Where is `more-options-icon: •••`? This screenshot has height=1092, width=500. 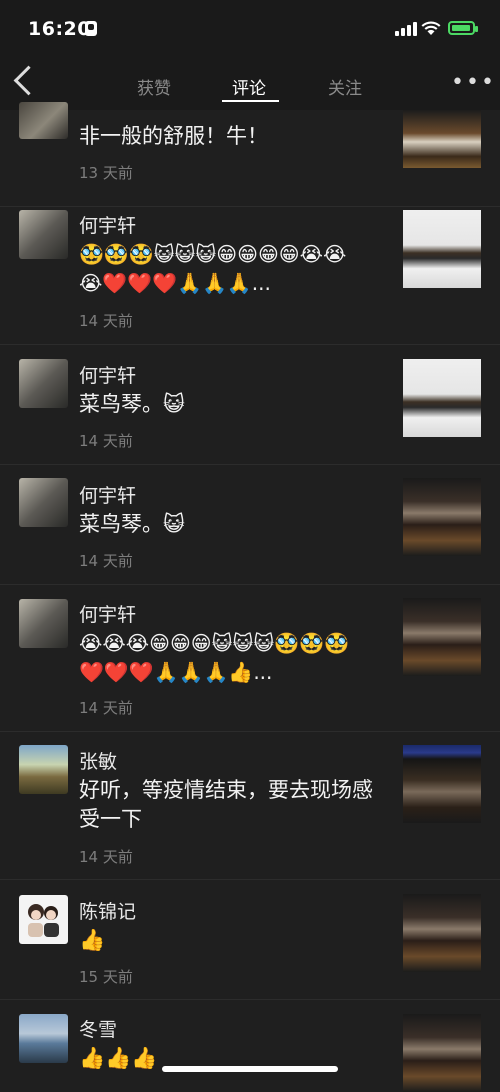
more-options-icon: ••• is located at coordinates (473, 82).